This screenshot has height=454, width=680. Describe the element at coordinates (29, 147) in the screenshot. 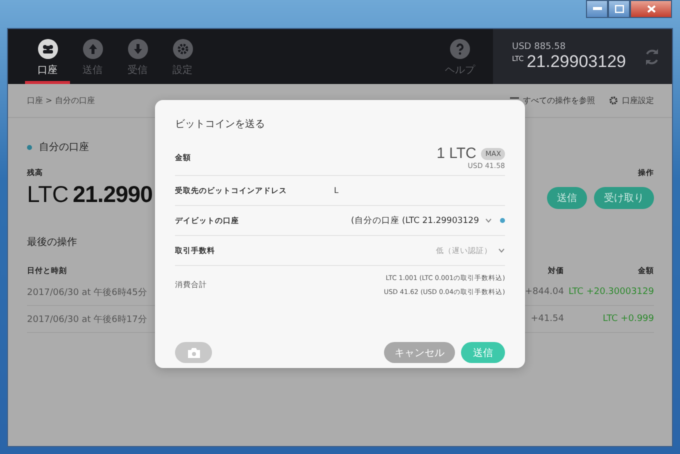

I see `account-dot` at that location.